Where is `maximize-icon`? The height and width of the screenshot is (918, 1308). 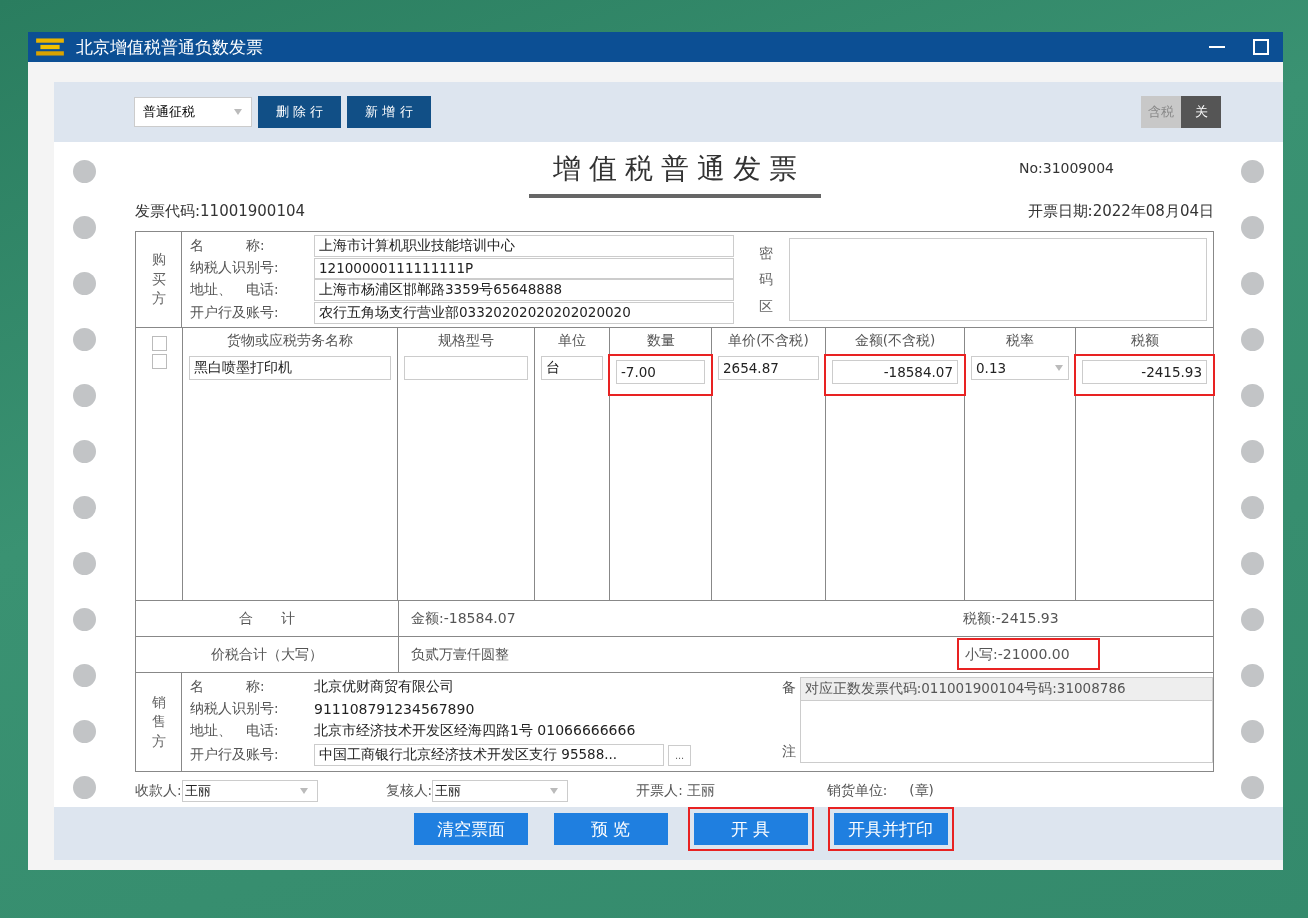 maximize-icon is located at coordinates (1261, 47).